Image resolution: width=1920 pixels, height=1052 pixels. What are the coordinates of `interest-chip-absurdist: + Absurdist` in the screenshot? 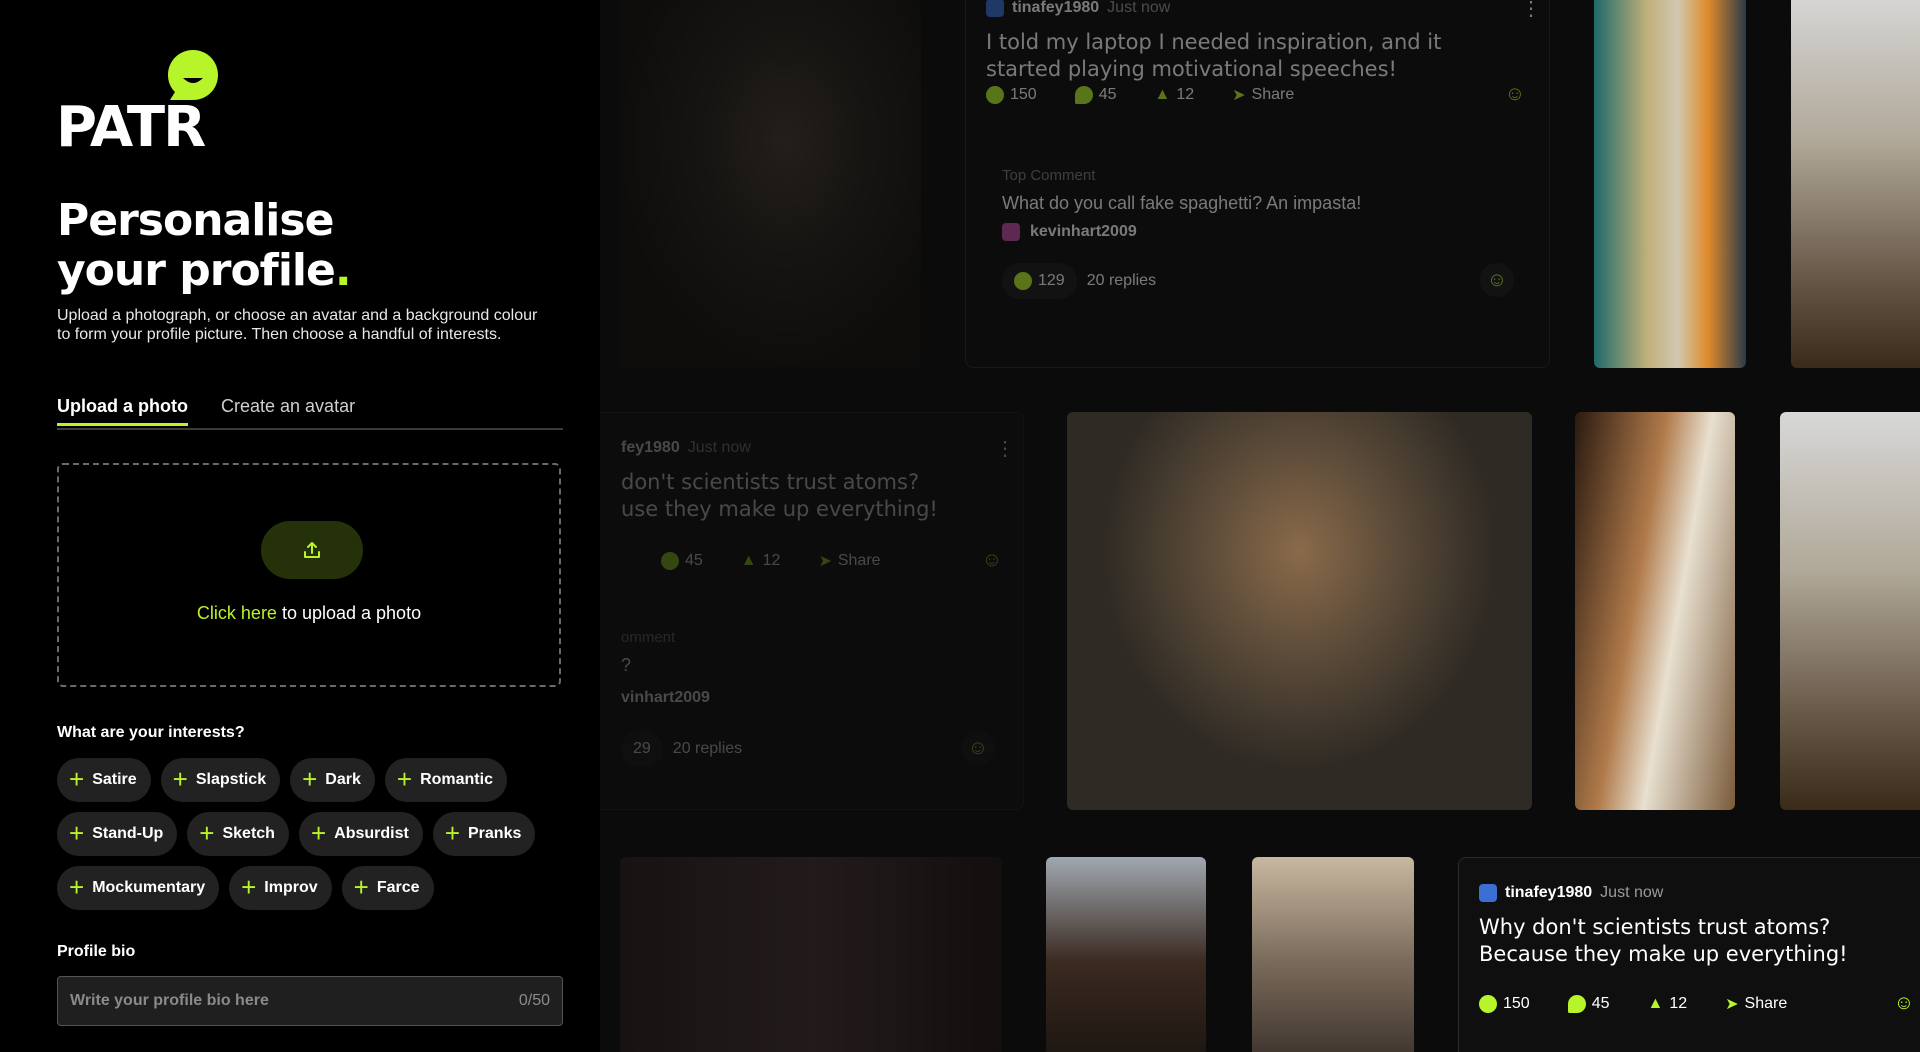 It's located at (360, 834).